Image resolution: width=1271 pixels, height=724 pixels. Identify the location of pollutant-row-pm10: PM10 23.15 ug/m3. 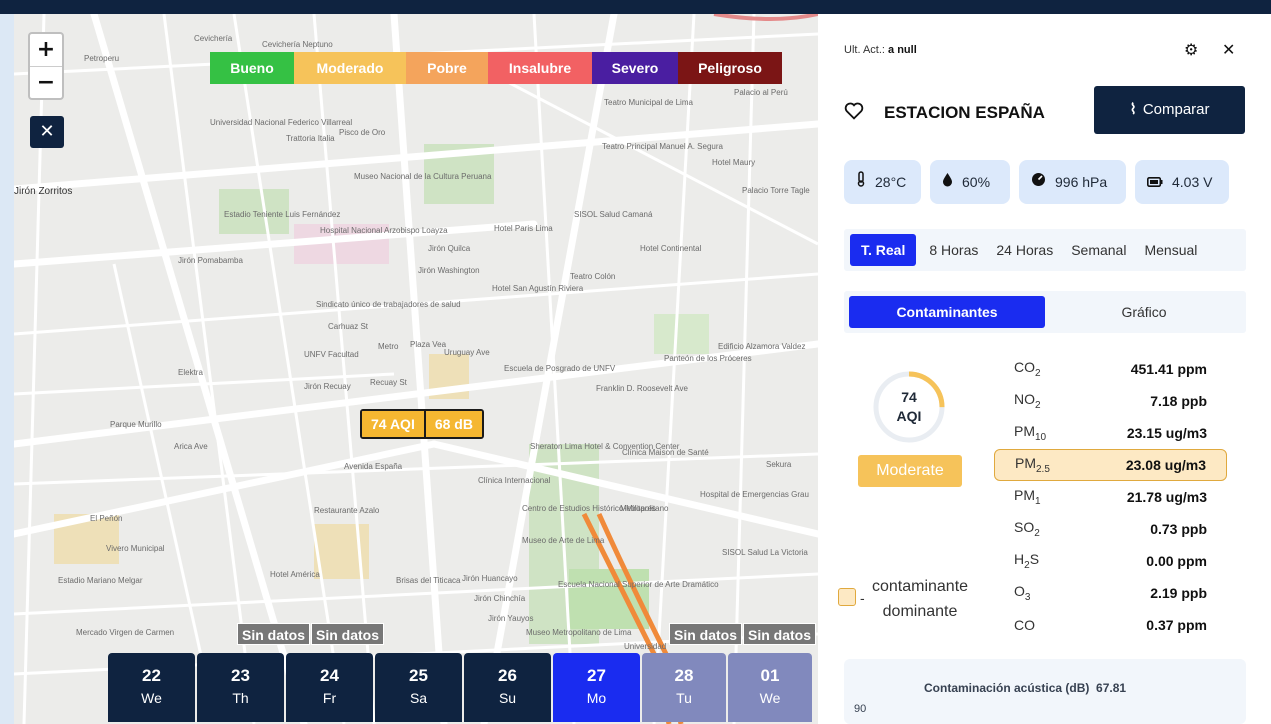
(1110, 433).